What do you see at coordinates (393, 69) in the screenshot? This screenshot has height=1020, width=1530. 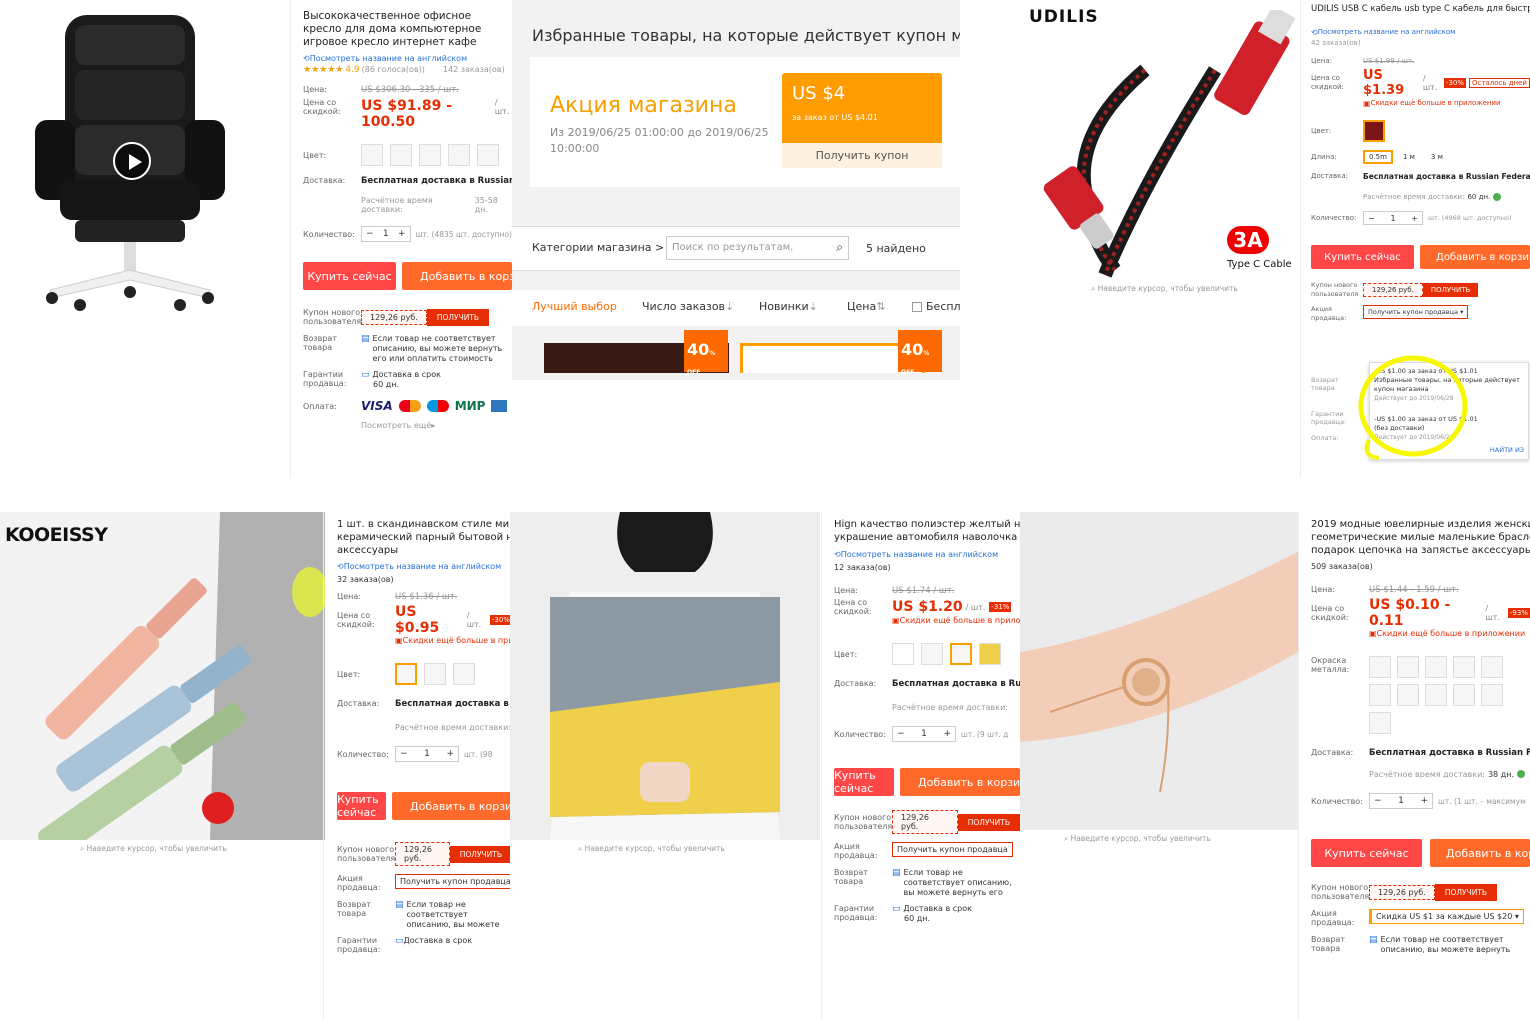 I see `votes: (86 голоса(ов))` at bounding box center [393, 69].